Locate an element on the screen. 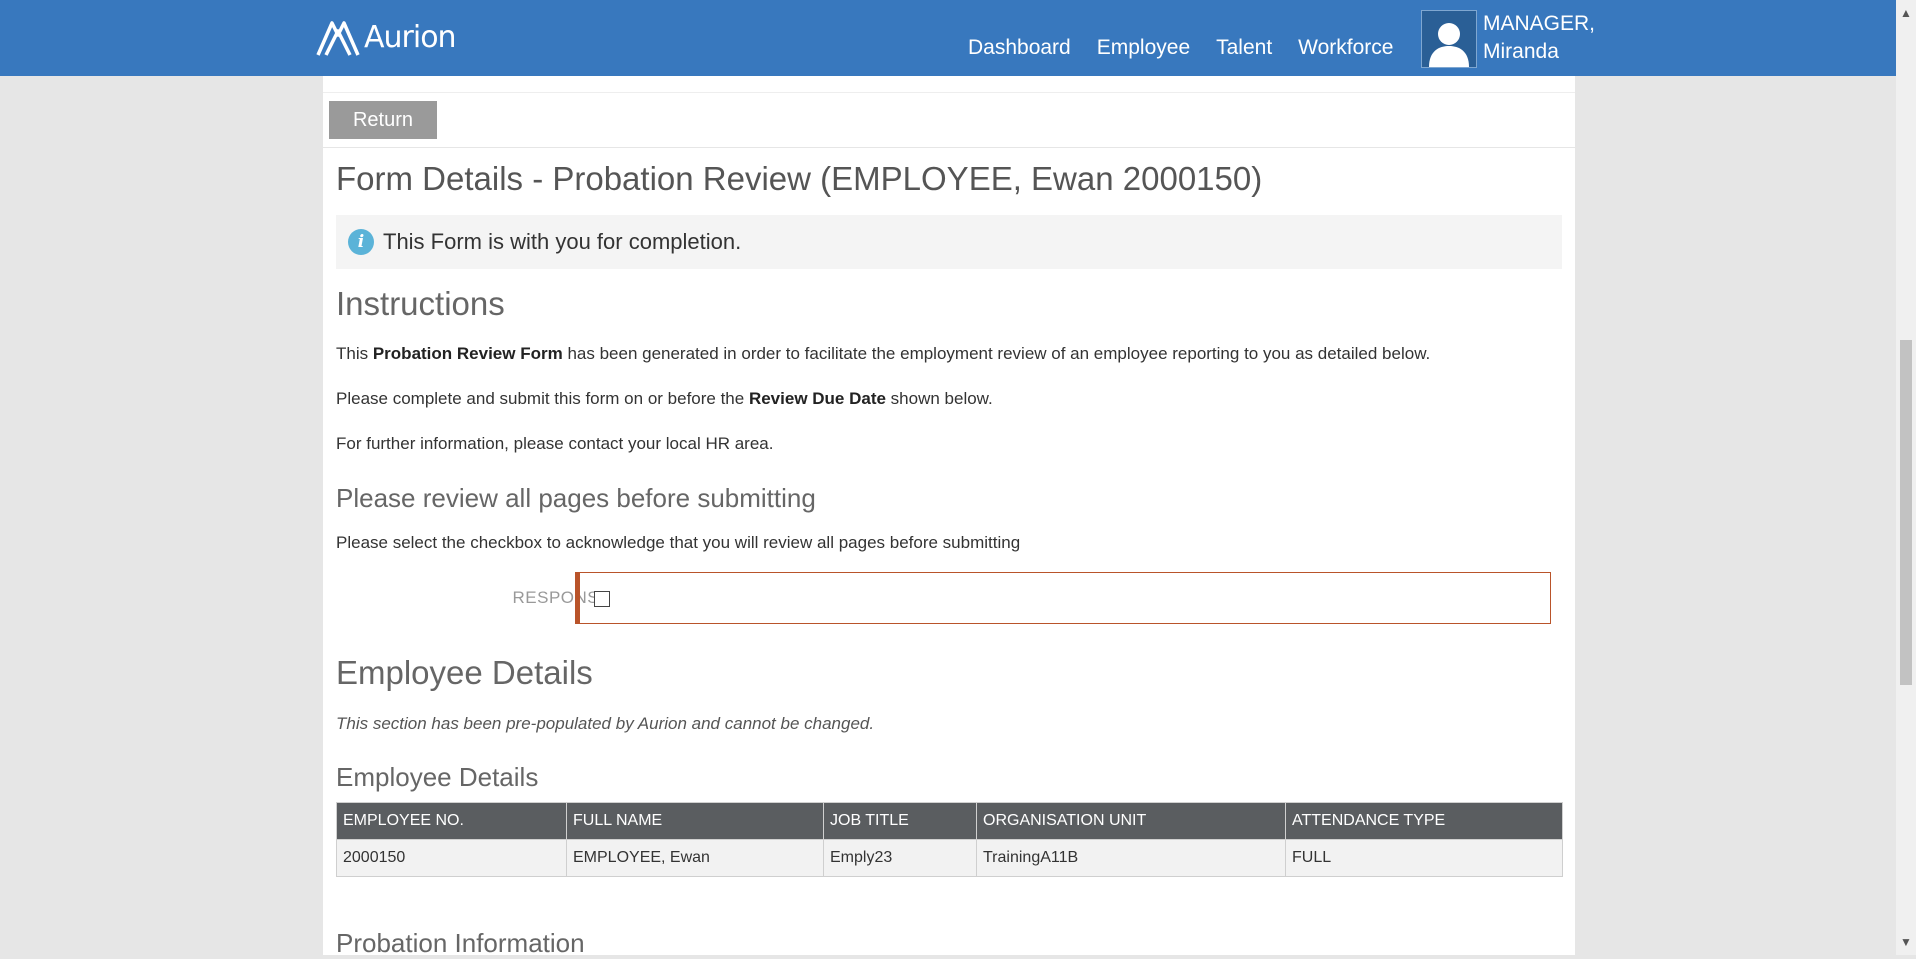 This screenshot has height=959, width=1916. employee-details-subheading: Employee Details is located at coordinates (437, 777).